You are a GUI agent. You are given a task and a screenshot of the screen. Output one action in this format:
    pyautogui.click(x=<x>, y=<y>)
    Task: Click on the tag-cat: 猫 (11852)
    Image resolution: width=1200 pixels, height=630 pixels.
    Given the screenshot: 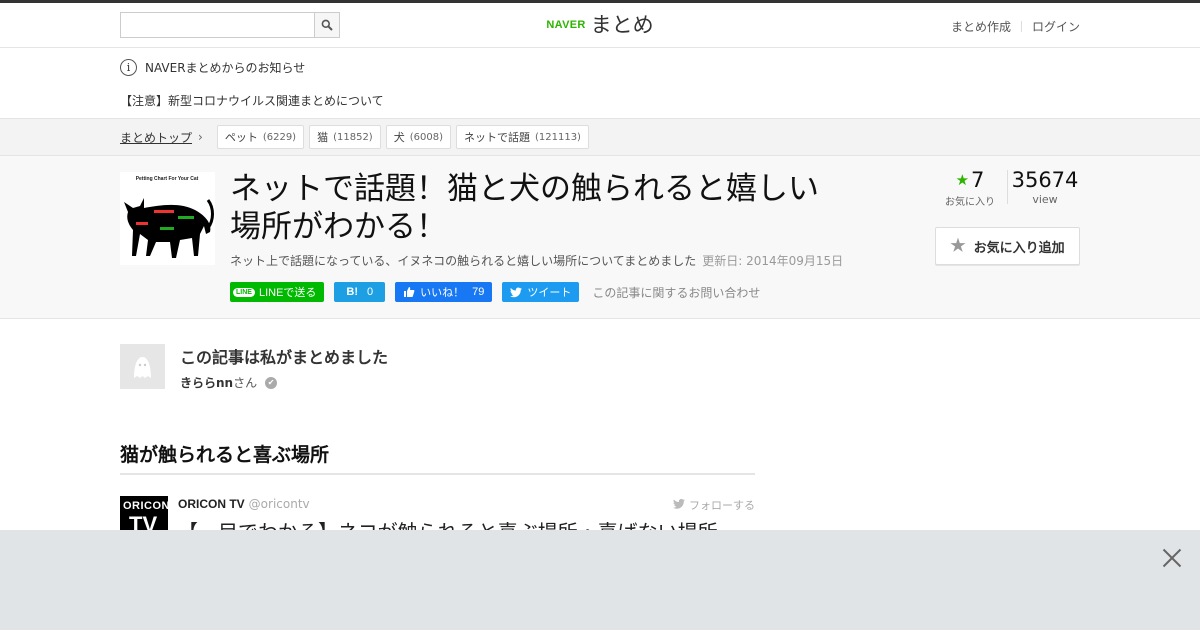 What is the action you would take?
    pyautogui.click(x=345, y=137)
    